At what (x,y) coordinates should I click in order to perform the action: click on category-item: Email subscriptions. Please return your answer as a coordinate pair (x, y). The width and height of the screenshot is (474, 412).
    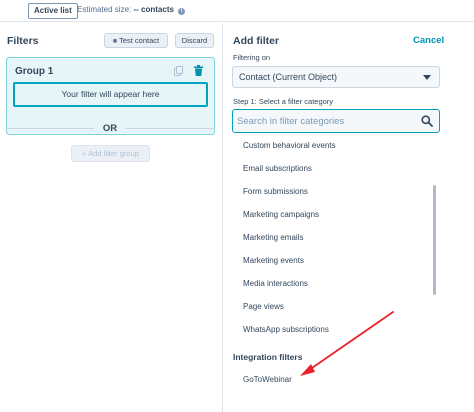
    Looking at the image, I should click on (277, 168).